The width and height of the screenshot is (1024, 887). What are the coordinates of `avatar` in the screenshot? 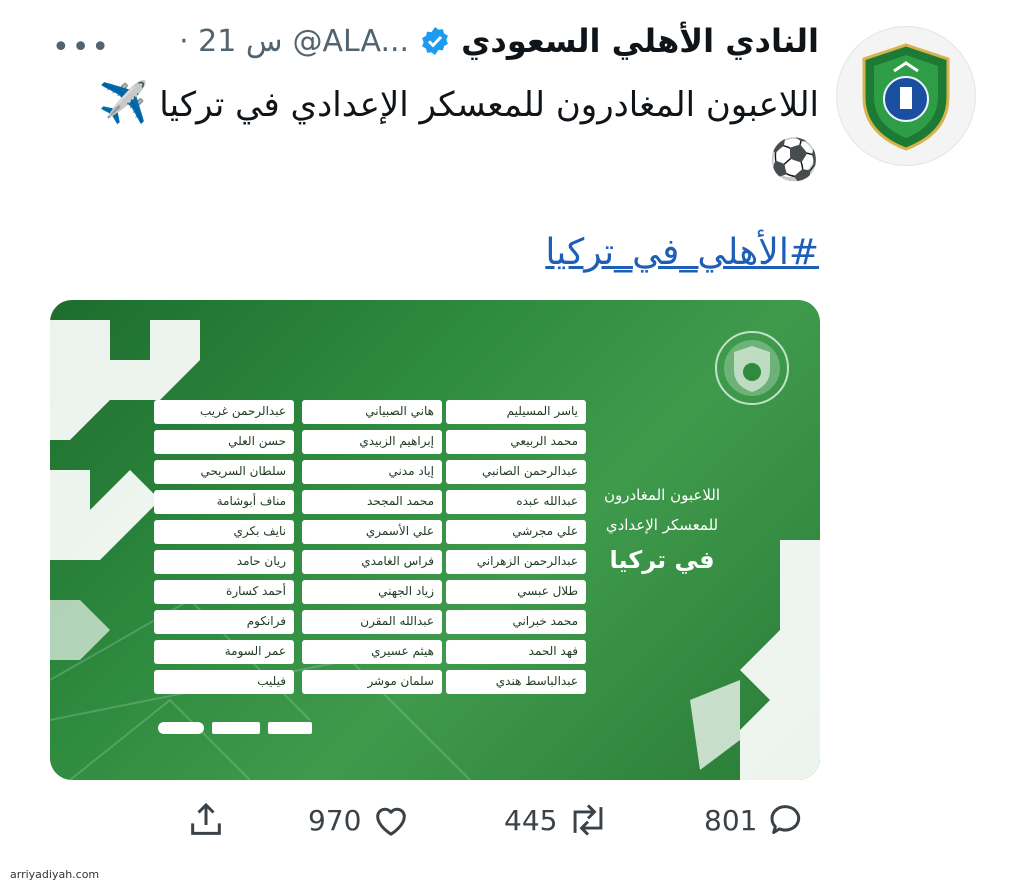 It's located at (906, 96).